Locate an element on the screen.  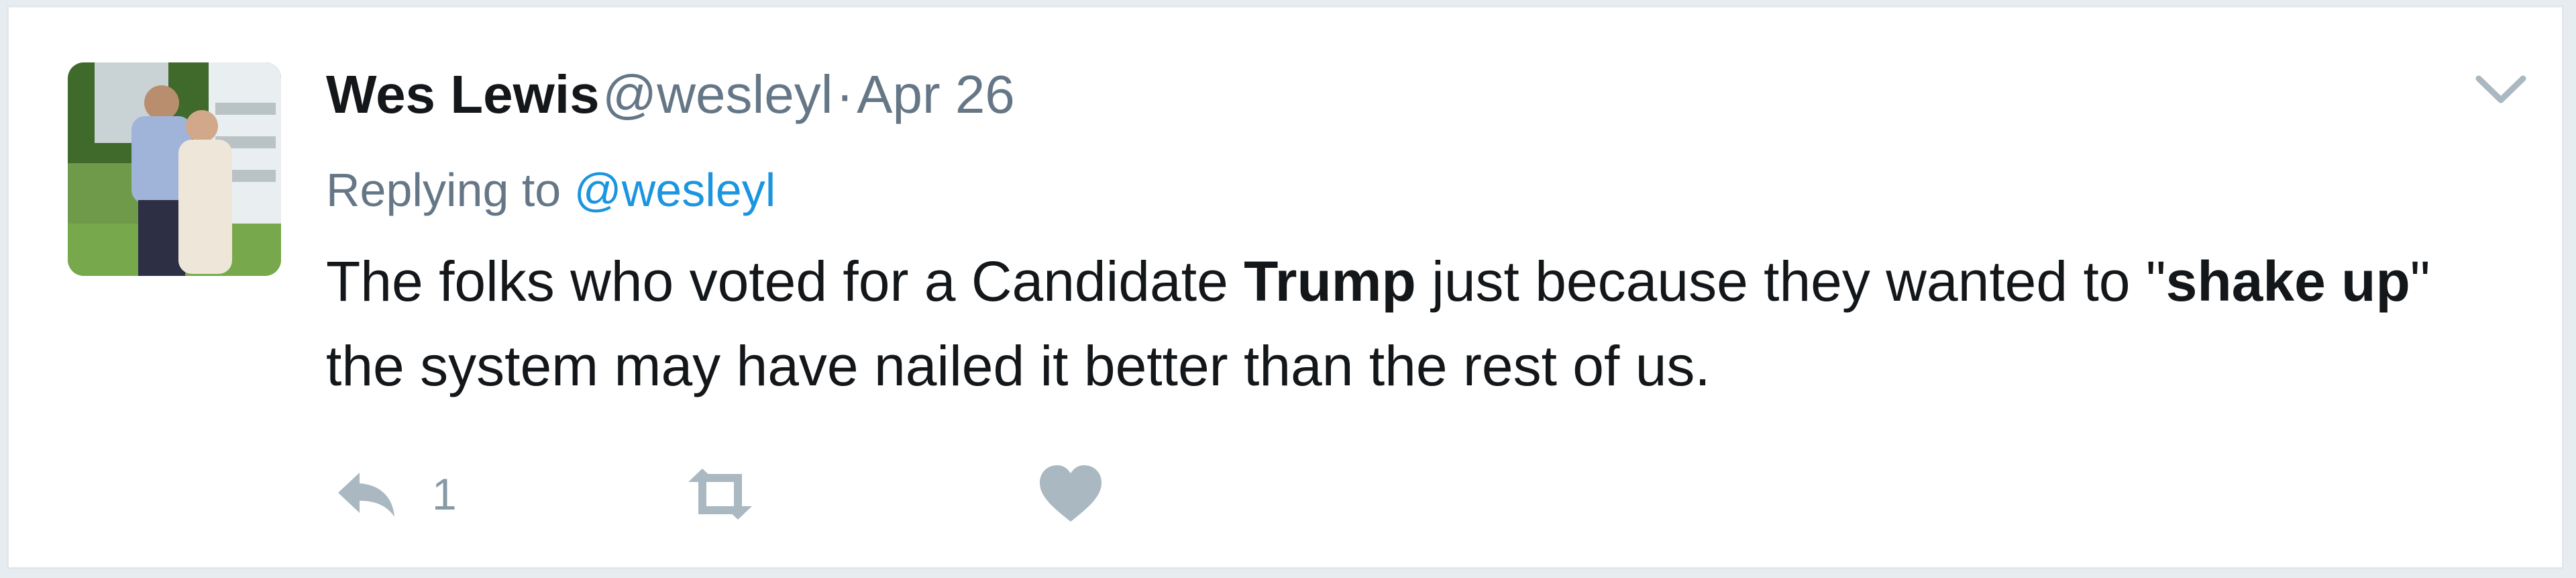
reply-button: 1 is located at coordinates (395, 494).